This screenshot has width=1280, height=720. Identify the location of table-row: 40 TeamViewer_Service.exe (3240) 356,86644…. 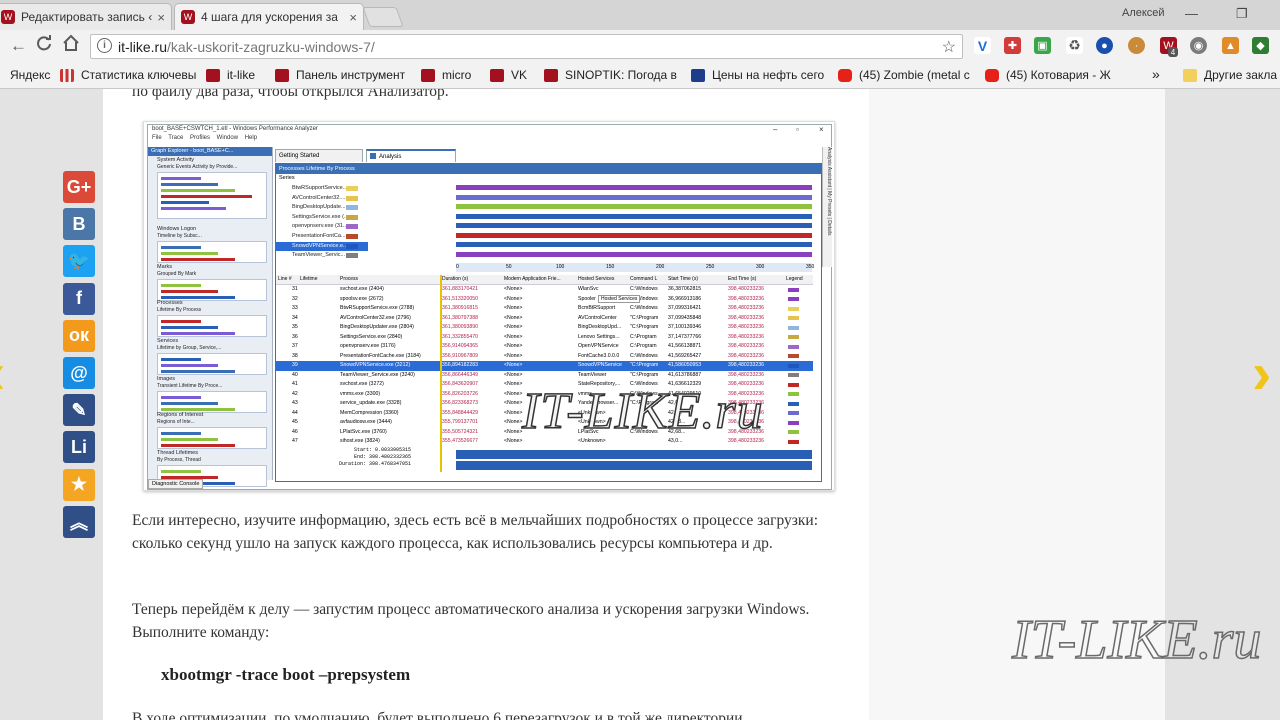
(544, 376).